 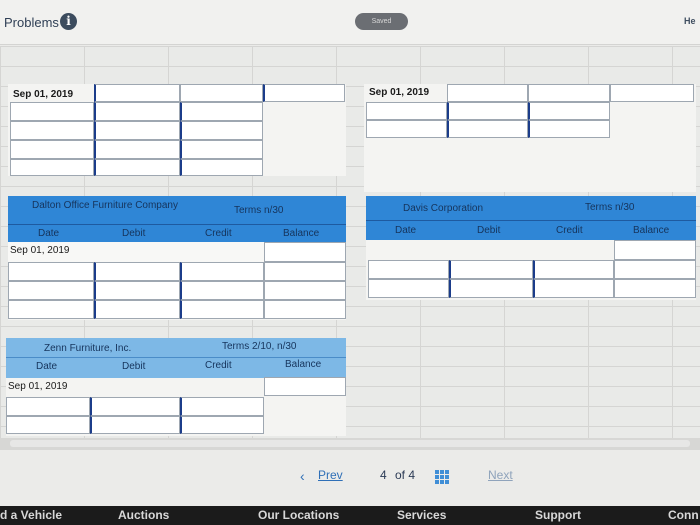 I want to click on davis-company-name: Davis Corporation, so click(x=443, y=208).